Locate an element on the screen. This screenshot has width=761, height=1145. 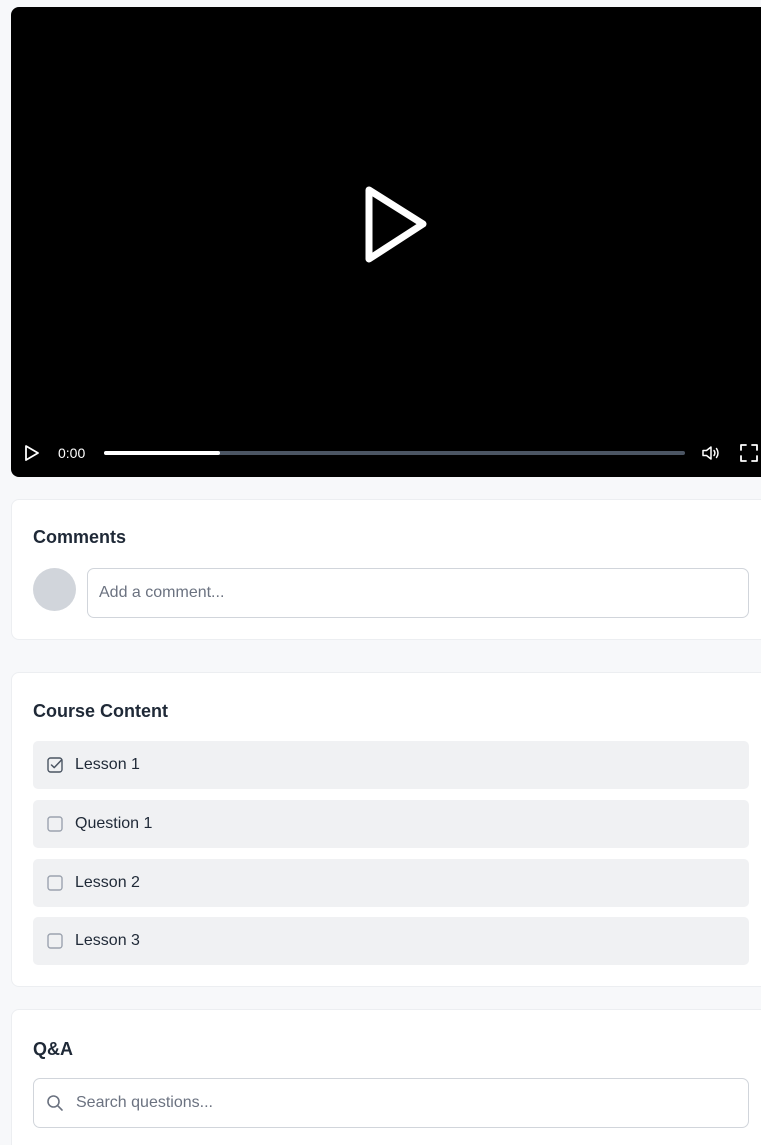
progress-bar is located at coordinates (394, 453).